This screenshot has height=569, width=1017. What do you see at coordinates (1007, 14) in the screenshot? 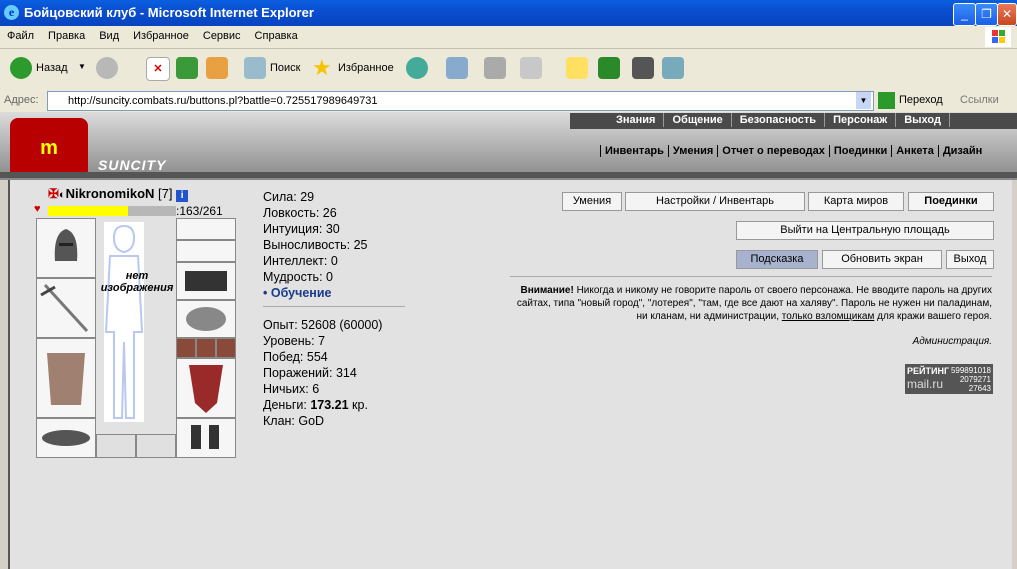
I see `close-button: ✕` at bounding box center [1007, 14].